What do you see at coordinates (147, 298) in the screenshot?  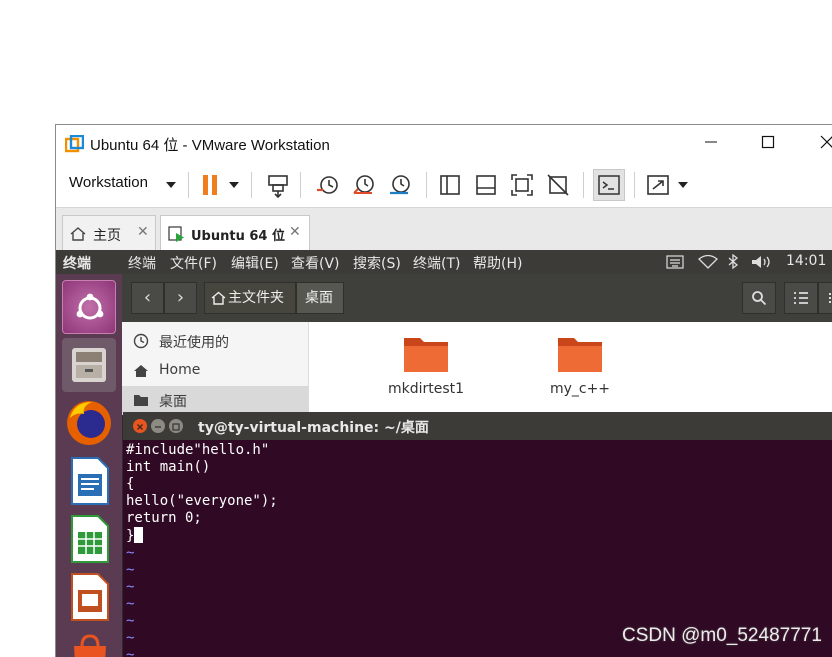 I see `back-button: ‹` at bounding box center [147, 298].